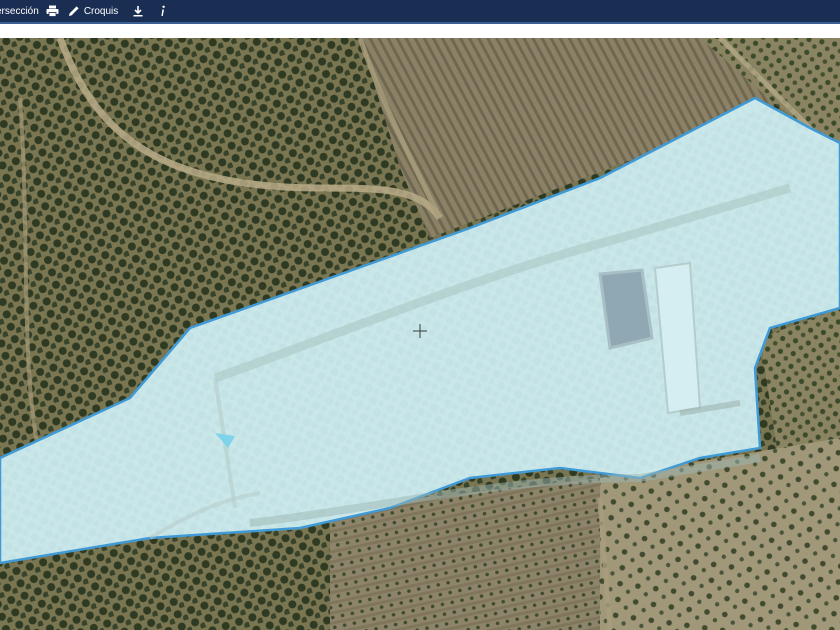 The image size is (840, 630). I want to click on info-icon, so click(163, 11).